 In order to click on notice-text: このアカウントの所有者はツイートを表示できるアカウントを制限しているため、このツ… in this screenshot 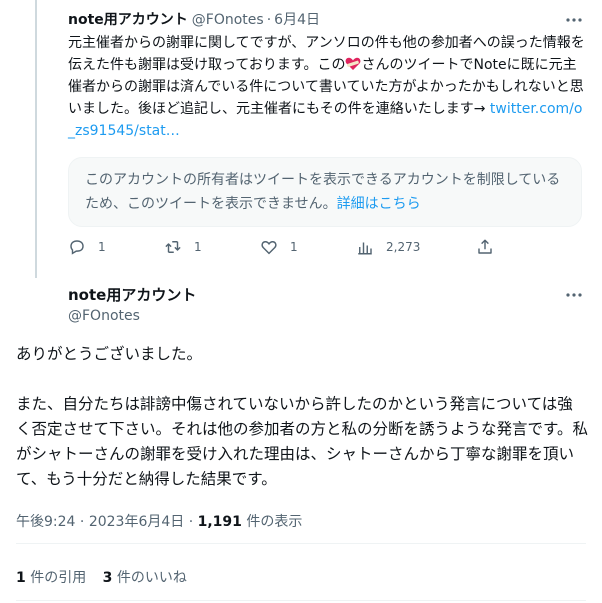, I will do `click(323, 192)`.